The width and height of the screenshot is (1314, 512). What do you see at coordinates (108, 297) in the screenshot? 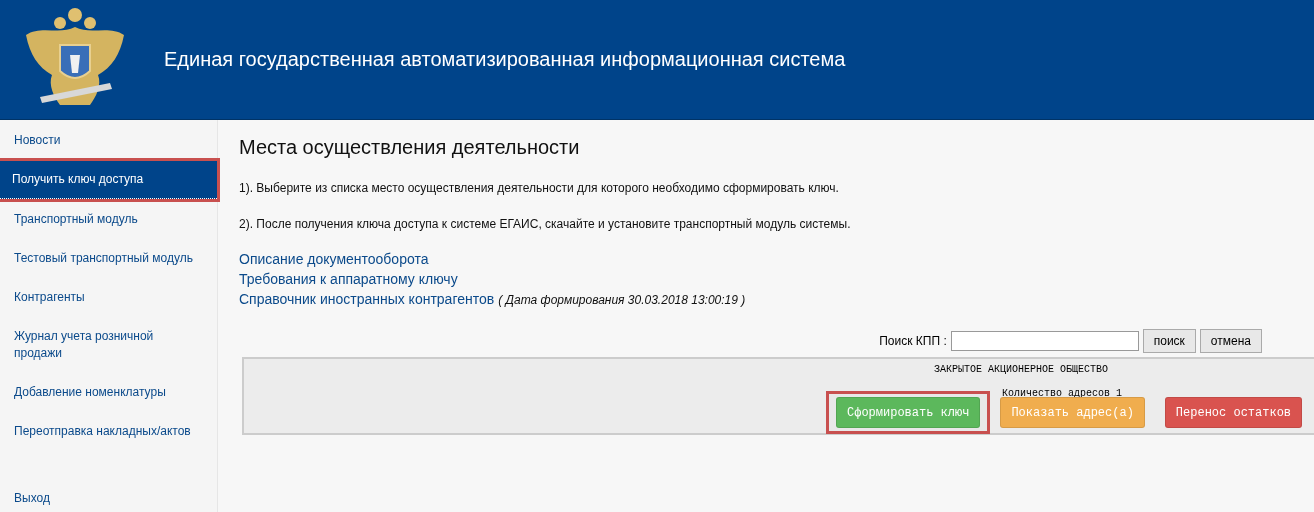
I see `sidebar-item: Контрагенты` at bounding box center [108, 297].